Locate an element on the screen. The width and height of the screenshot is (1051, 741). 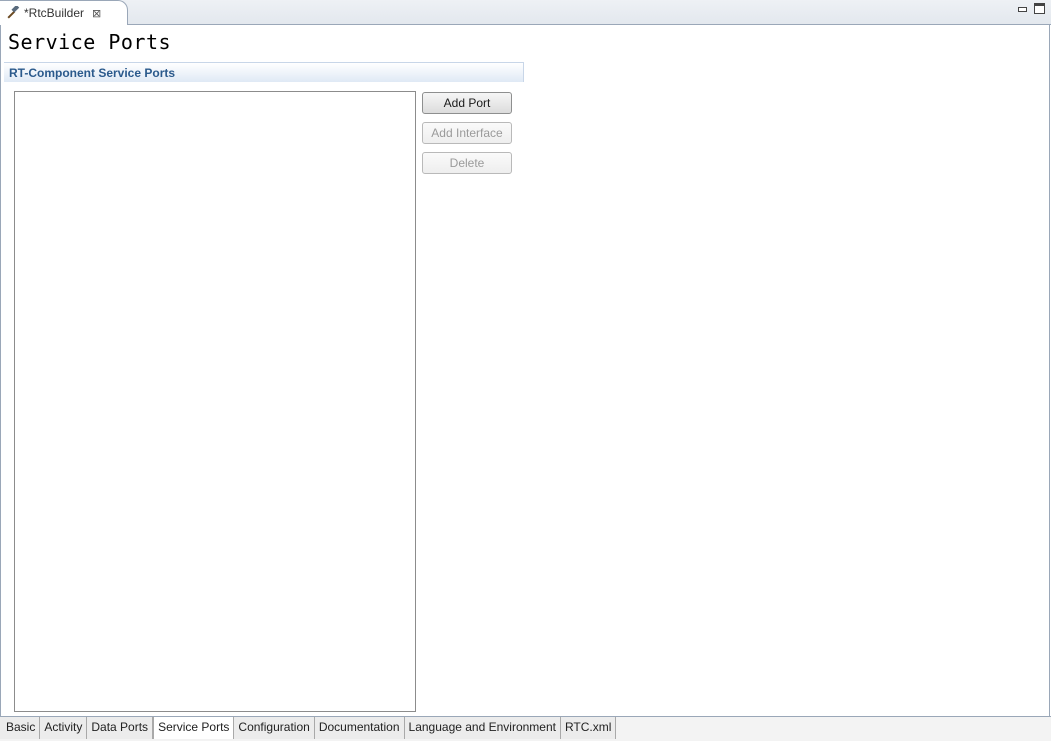
close-icon: ⊠ is located at coordinates (96, 13).